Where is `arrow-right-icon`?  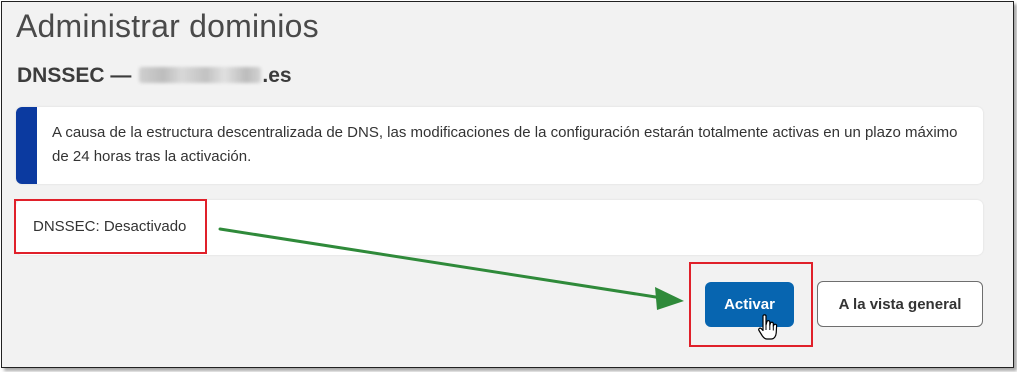
arrow-right-icon is located at coordinates (451, 268).